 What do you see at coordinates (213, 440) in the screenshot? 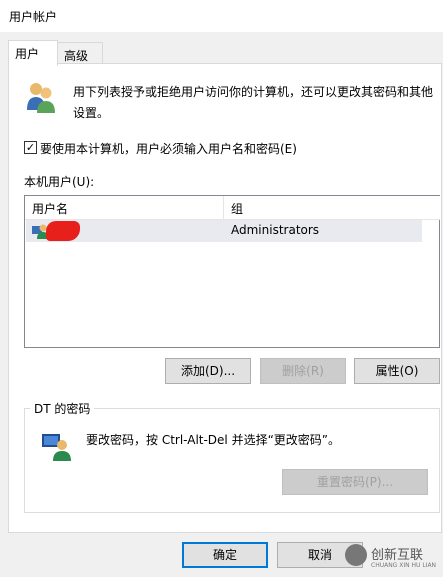
I see `password-info-text: 要改密码，按 Ctrl-Alt-Del 并选择“更改密码”。` at bounding box center [213, 440].